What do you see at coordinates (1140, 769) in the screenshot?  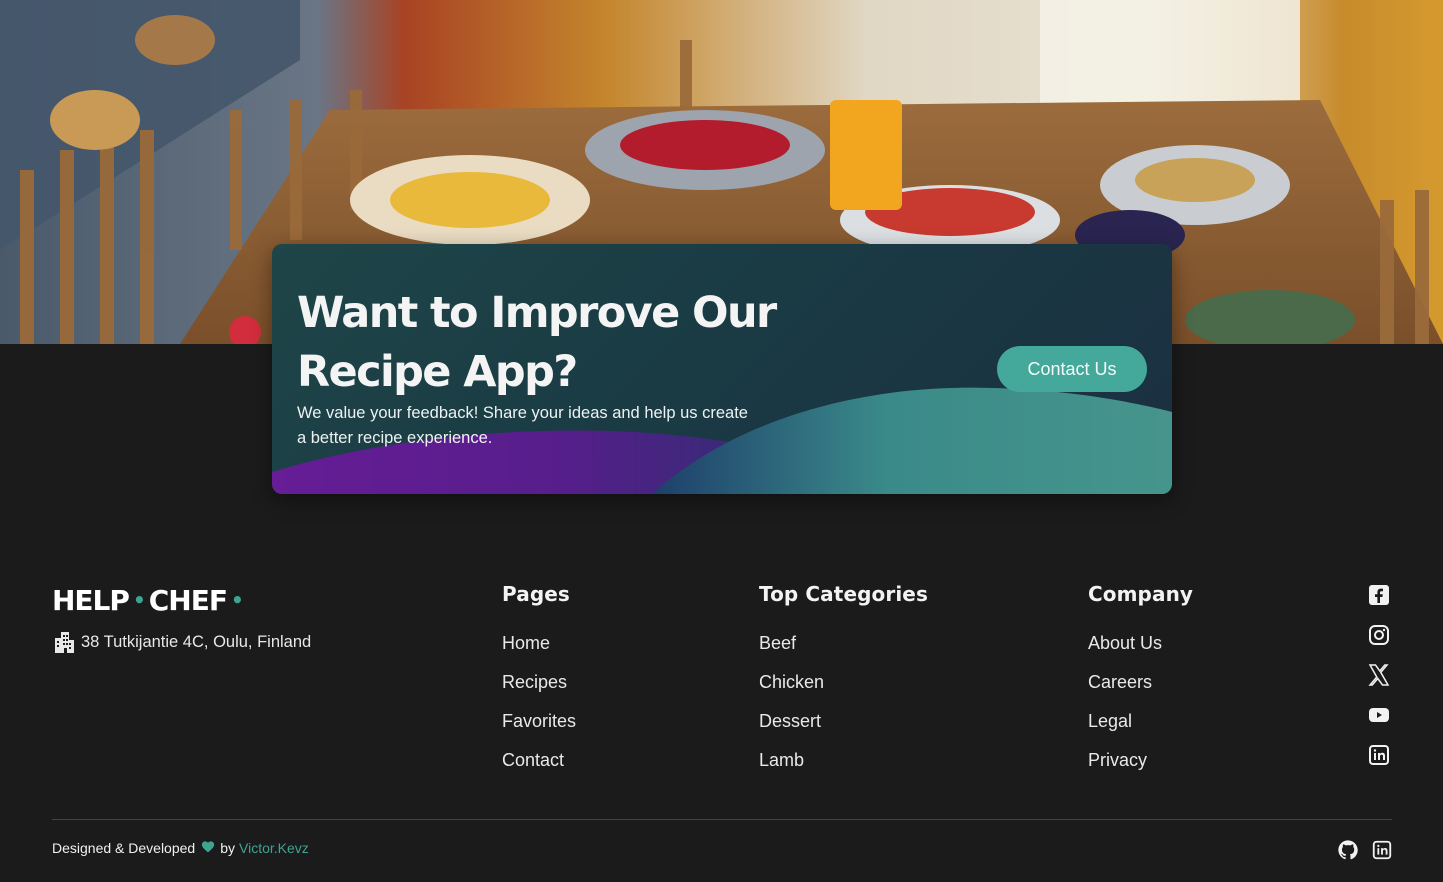 I see `footer-link-privacy: Privacy` at bounding box center [1140, 769].